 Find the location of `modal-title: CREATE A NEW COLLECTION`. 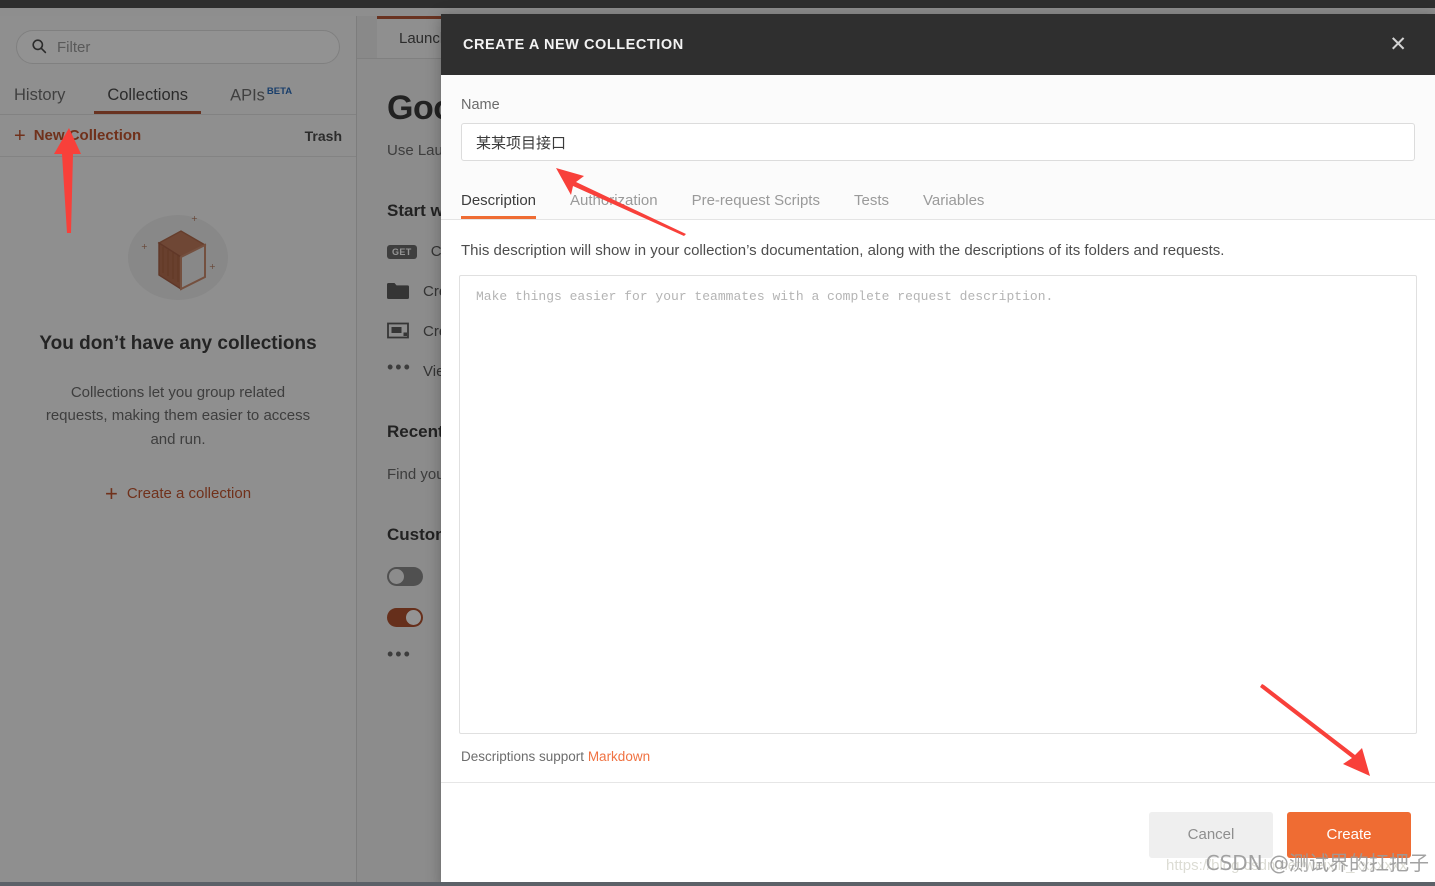

modal-title: CREATE A NEW COLLECTION is located at coordinates (573, 44).